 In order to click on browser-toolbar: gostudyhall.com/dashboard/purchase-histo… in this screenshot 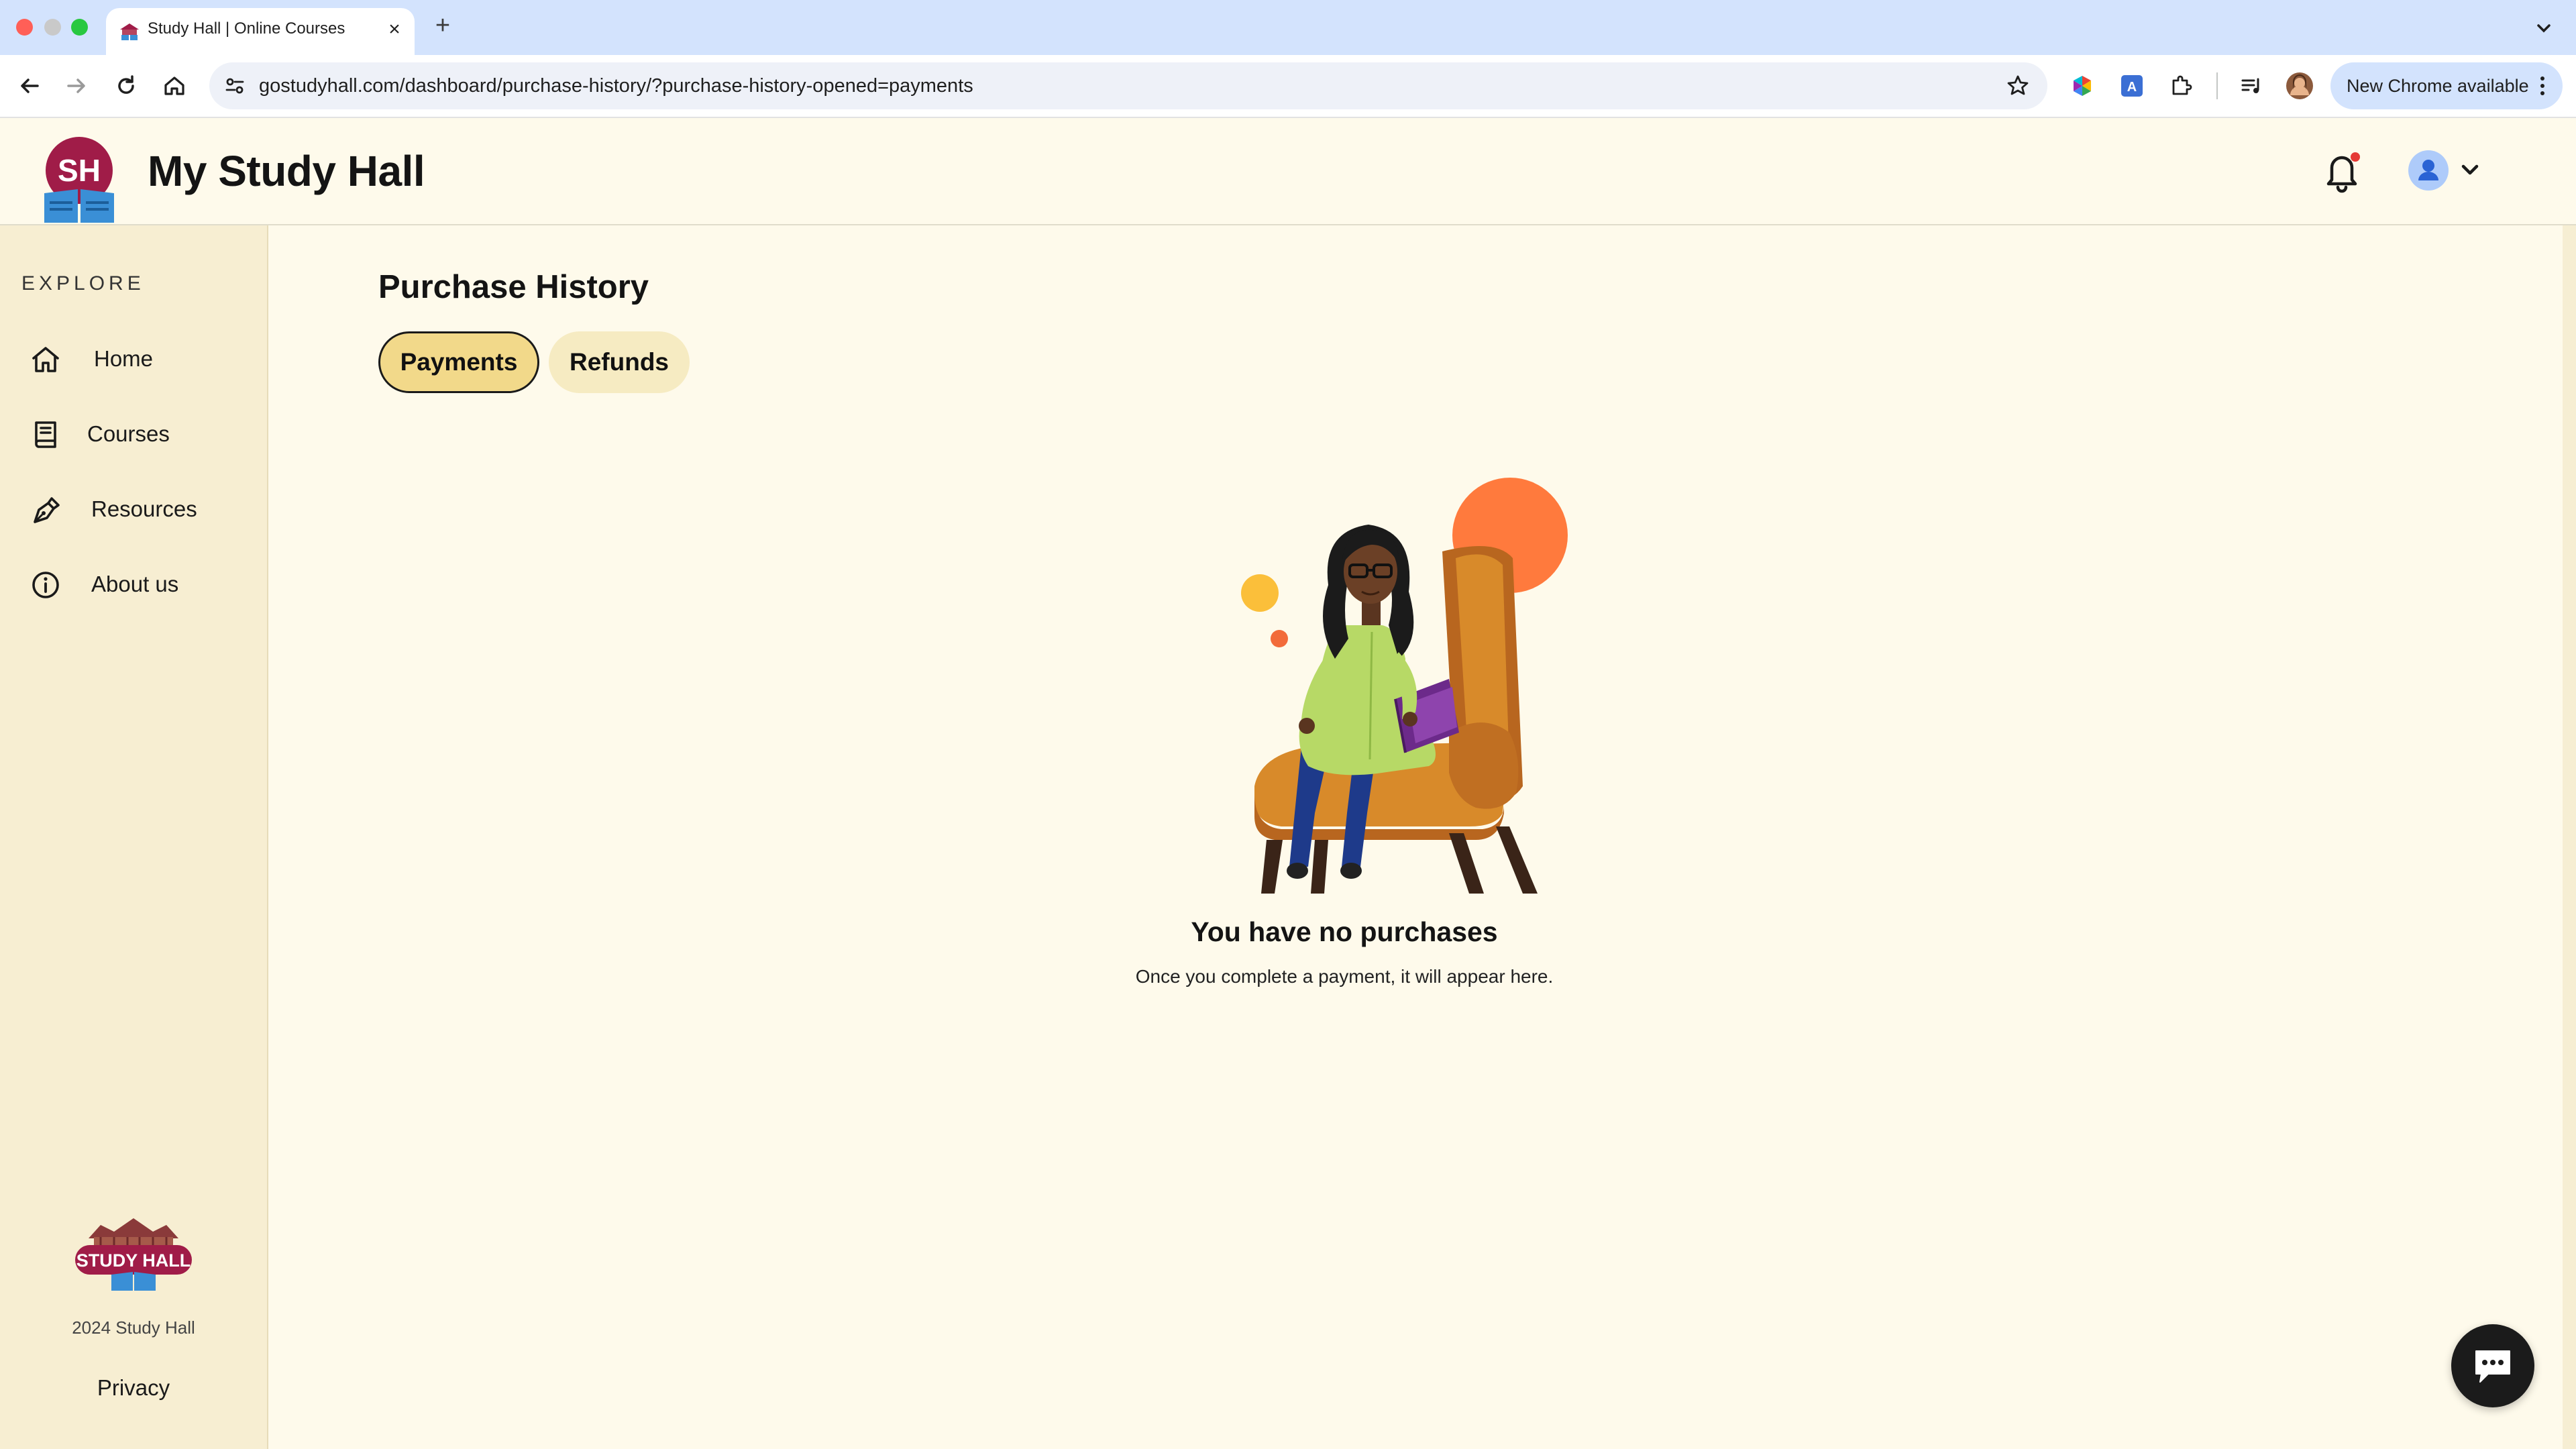, I will do `click(1288, 86)`.